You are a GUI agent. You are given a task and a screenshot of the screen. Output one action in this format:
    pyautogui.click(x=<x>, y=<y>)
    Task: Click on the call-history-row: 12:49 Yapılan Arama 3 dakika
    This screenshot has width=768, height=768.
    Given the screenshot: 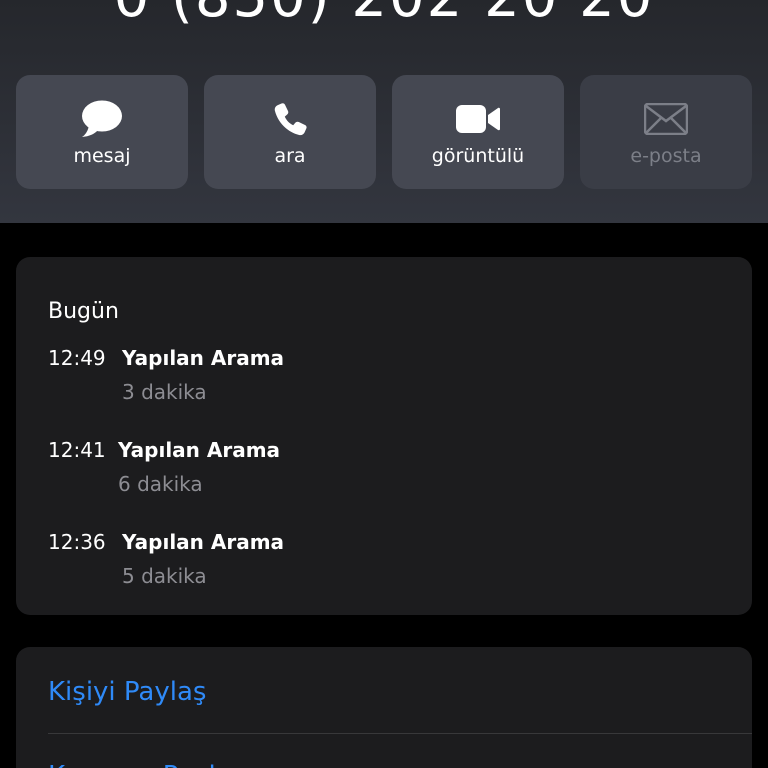 What is the action you would take?
    pyautogui.click(x=388, y=378)
    